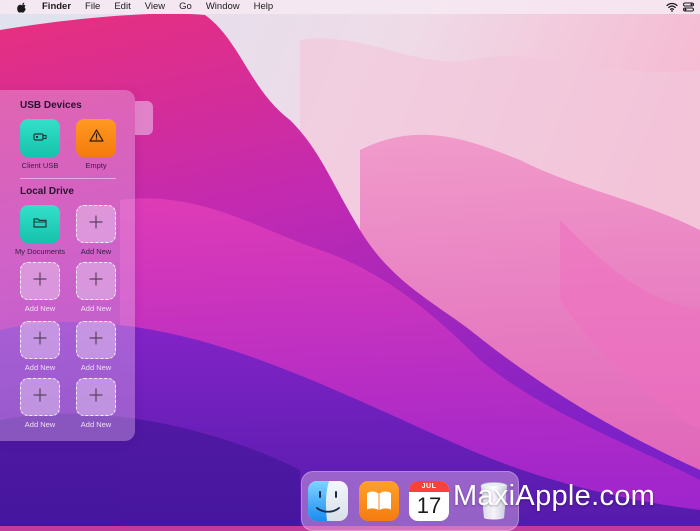 The image size is (700, 531). What do you see at coordinates (554, 496) in the screenshot?
I see `watermark-text: MaxiApple.com` at bounding box center [554, 496].